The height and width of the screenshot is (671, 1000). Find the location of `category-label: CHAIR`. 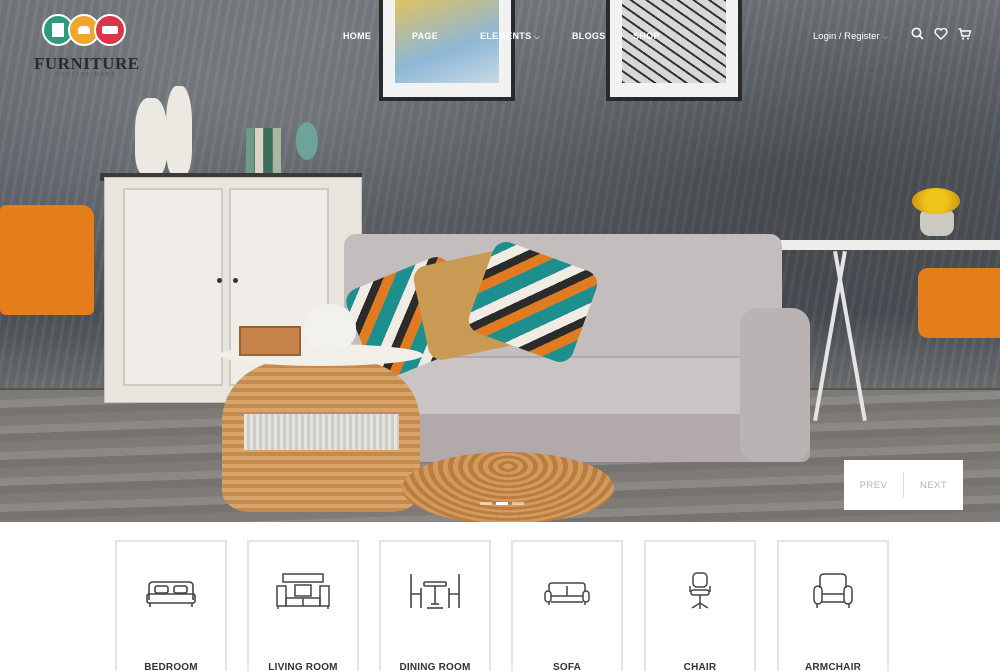

category-label: CHAIR is located at coordinates (700, 666).